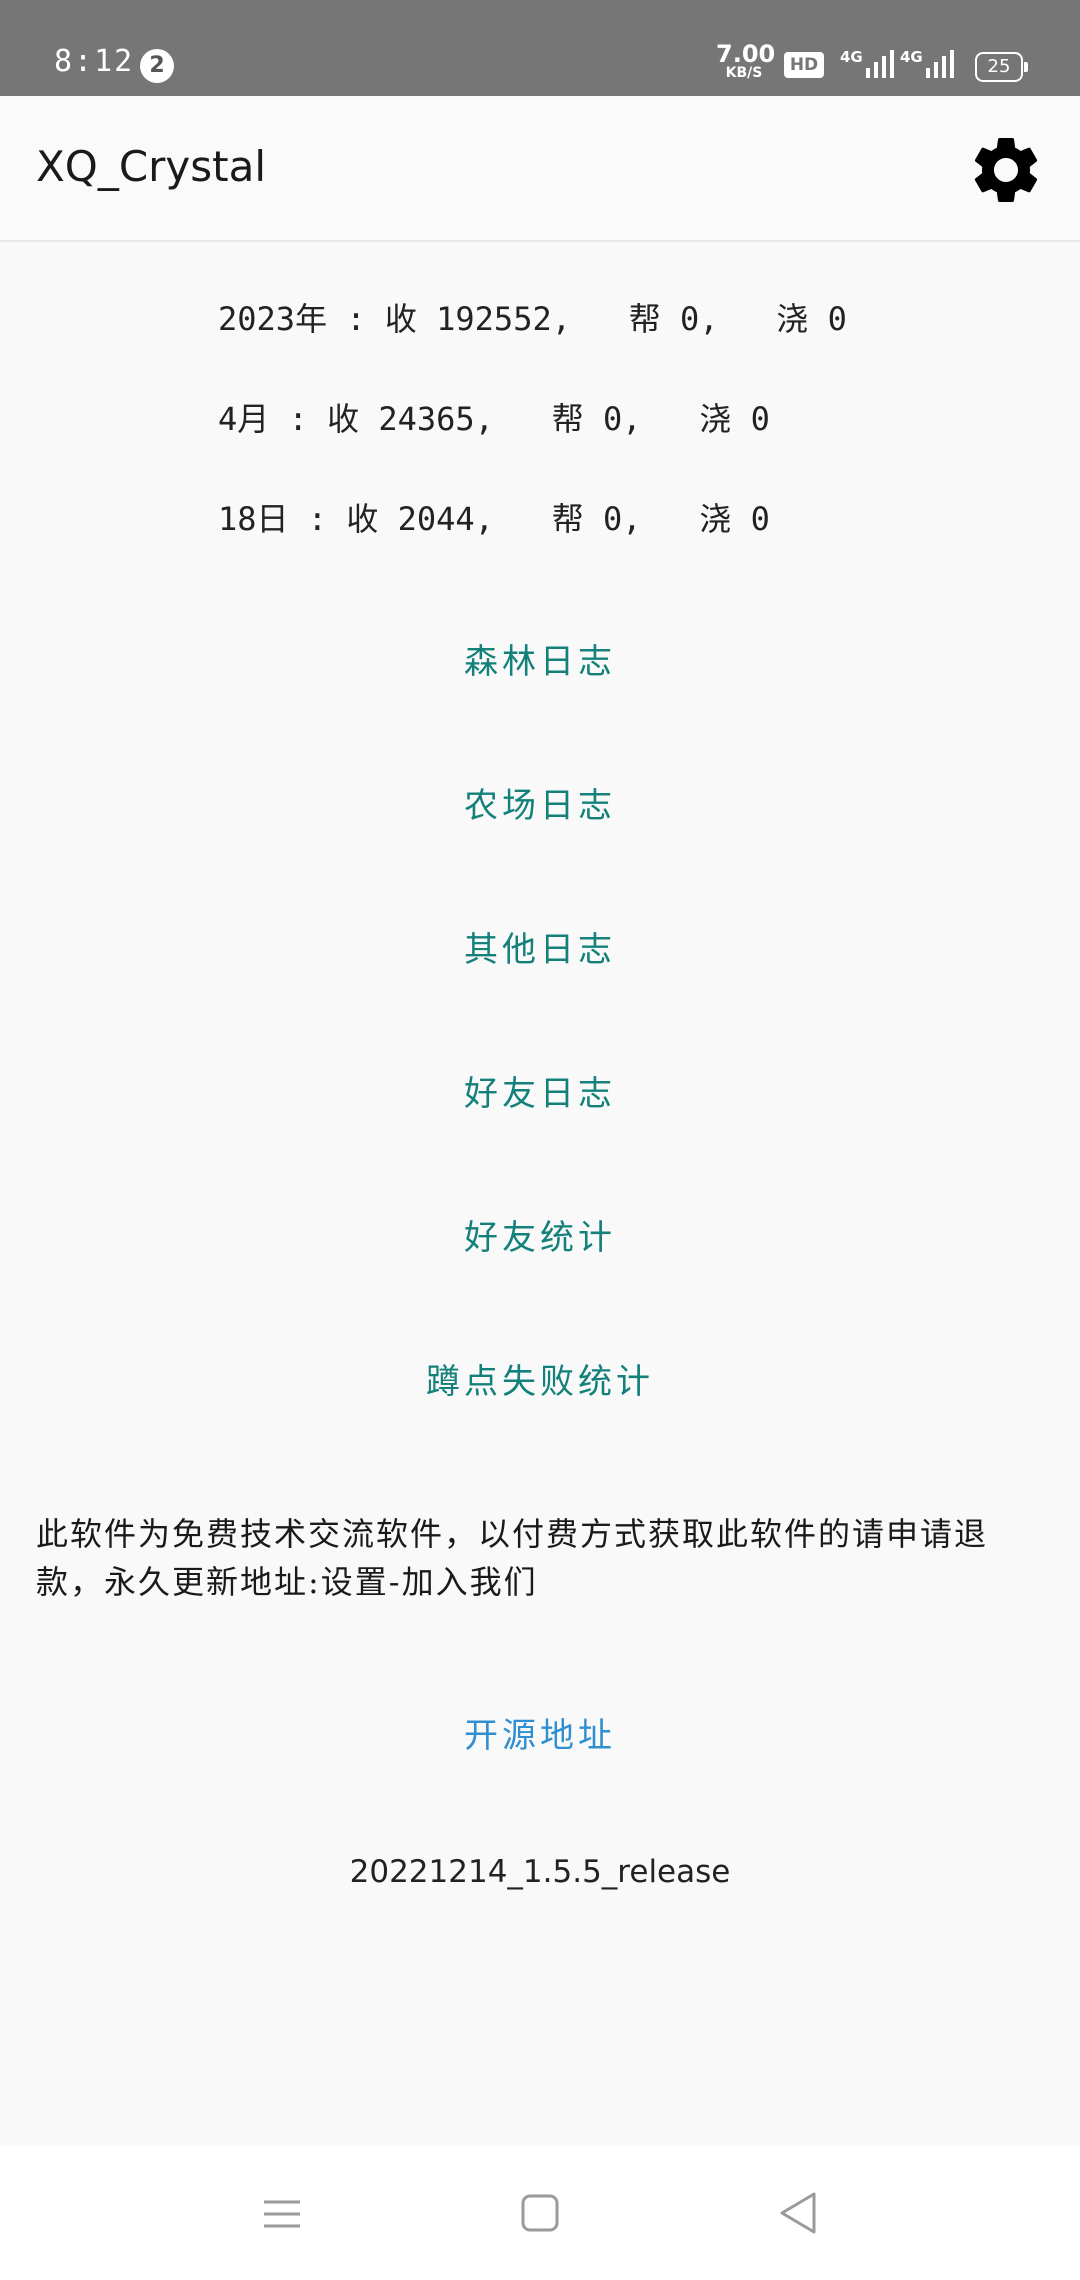  I want to click on farm-log-link: 农场日志, so click(540, 802).